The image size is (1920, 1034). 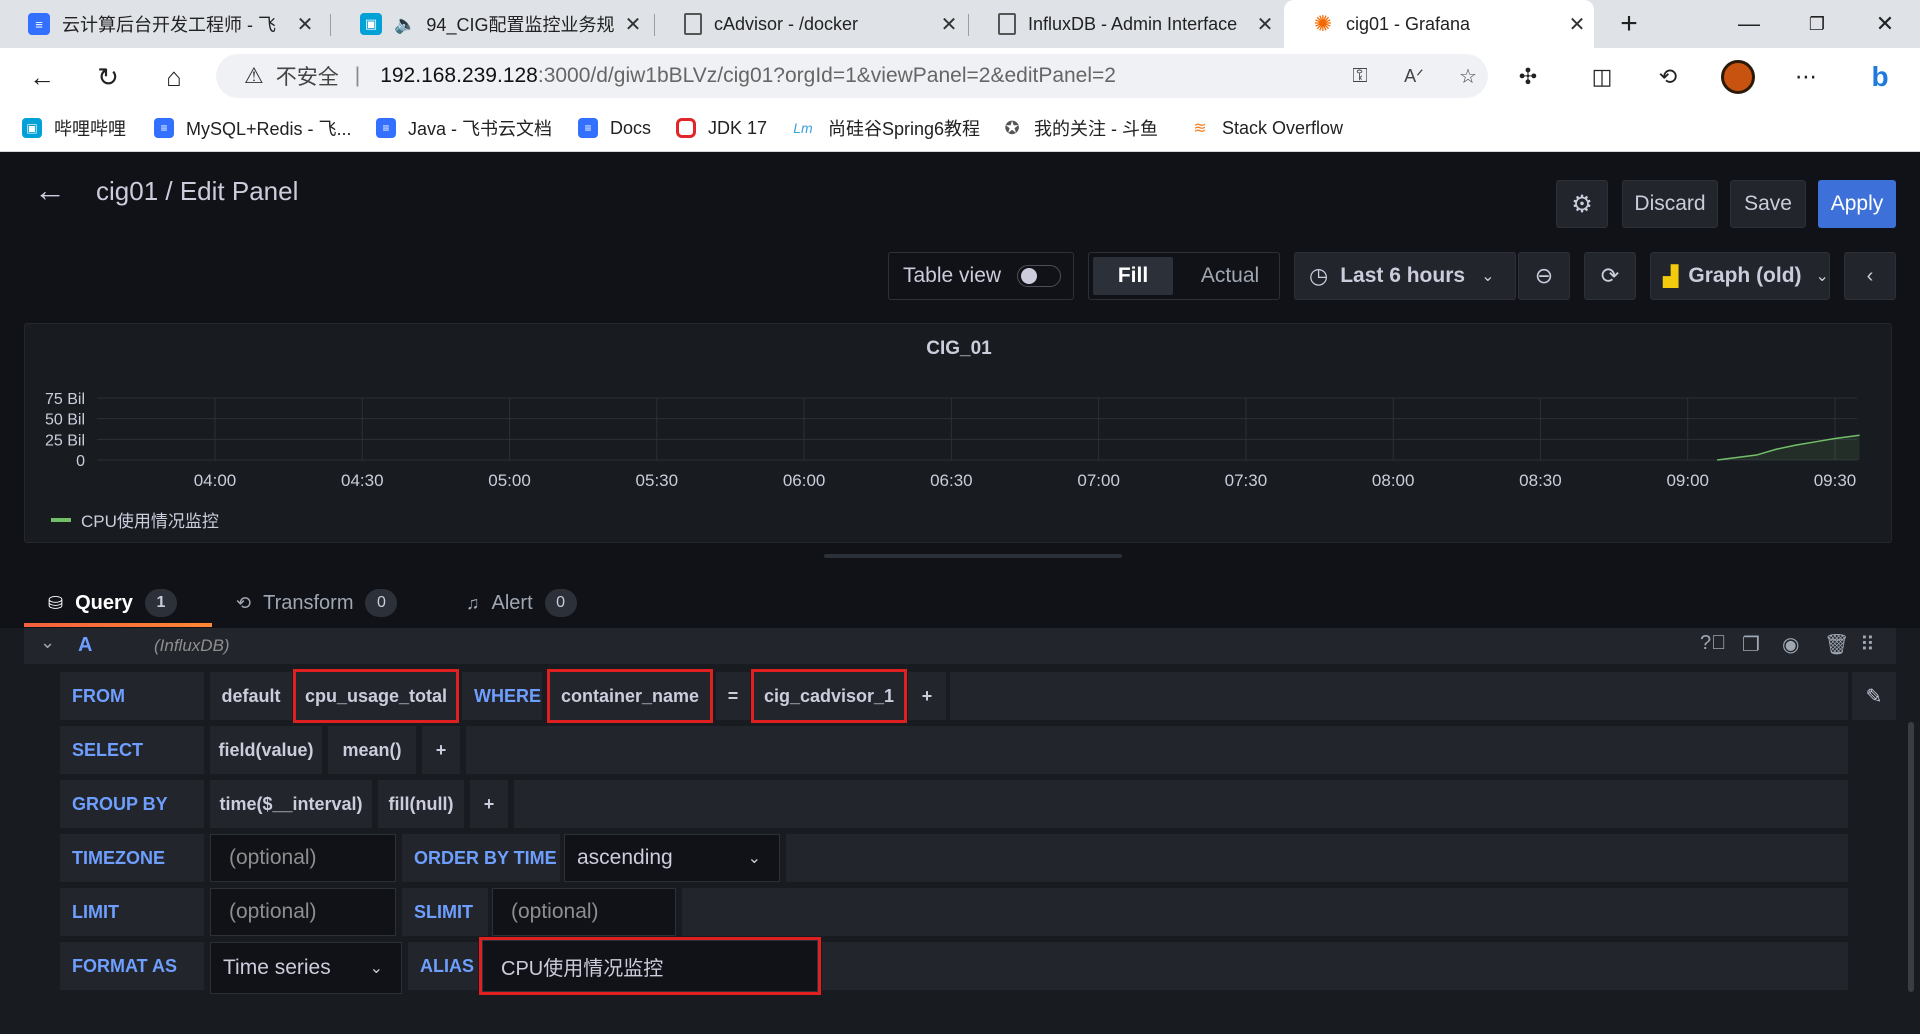 I want to click on help-icon: ?⃝, so click(x=1713, y=643).